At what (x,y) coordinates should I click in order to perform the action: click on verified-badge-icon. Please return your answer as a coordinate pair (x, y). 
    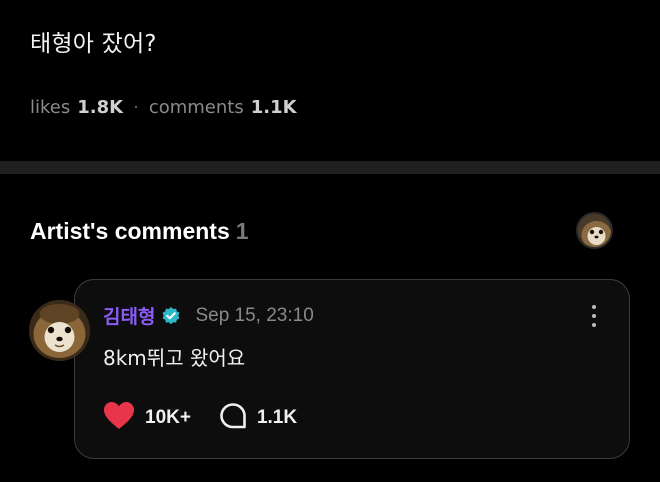
    Looking at the image, I should click on (171, 316).